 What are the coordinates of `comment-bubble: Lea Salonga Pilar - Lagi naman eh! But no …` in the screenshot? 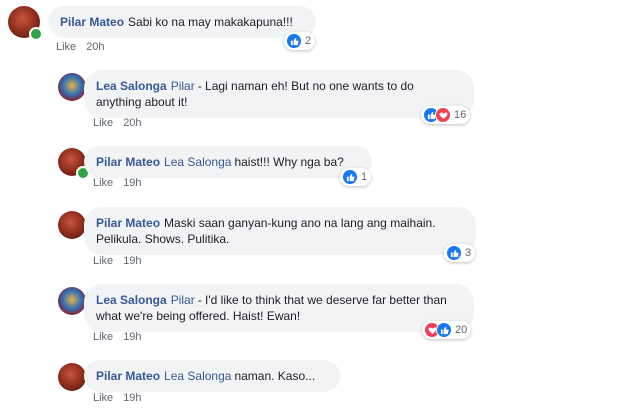 It's located at (279, 94).